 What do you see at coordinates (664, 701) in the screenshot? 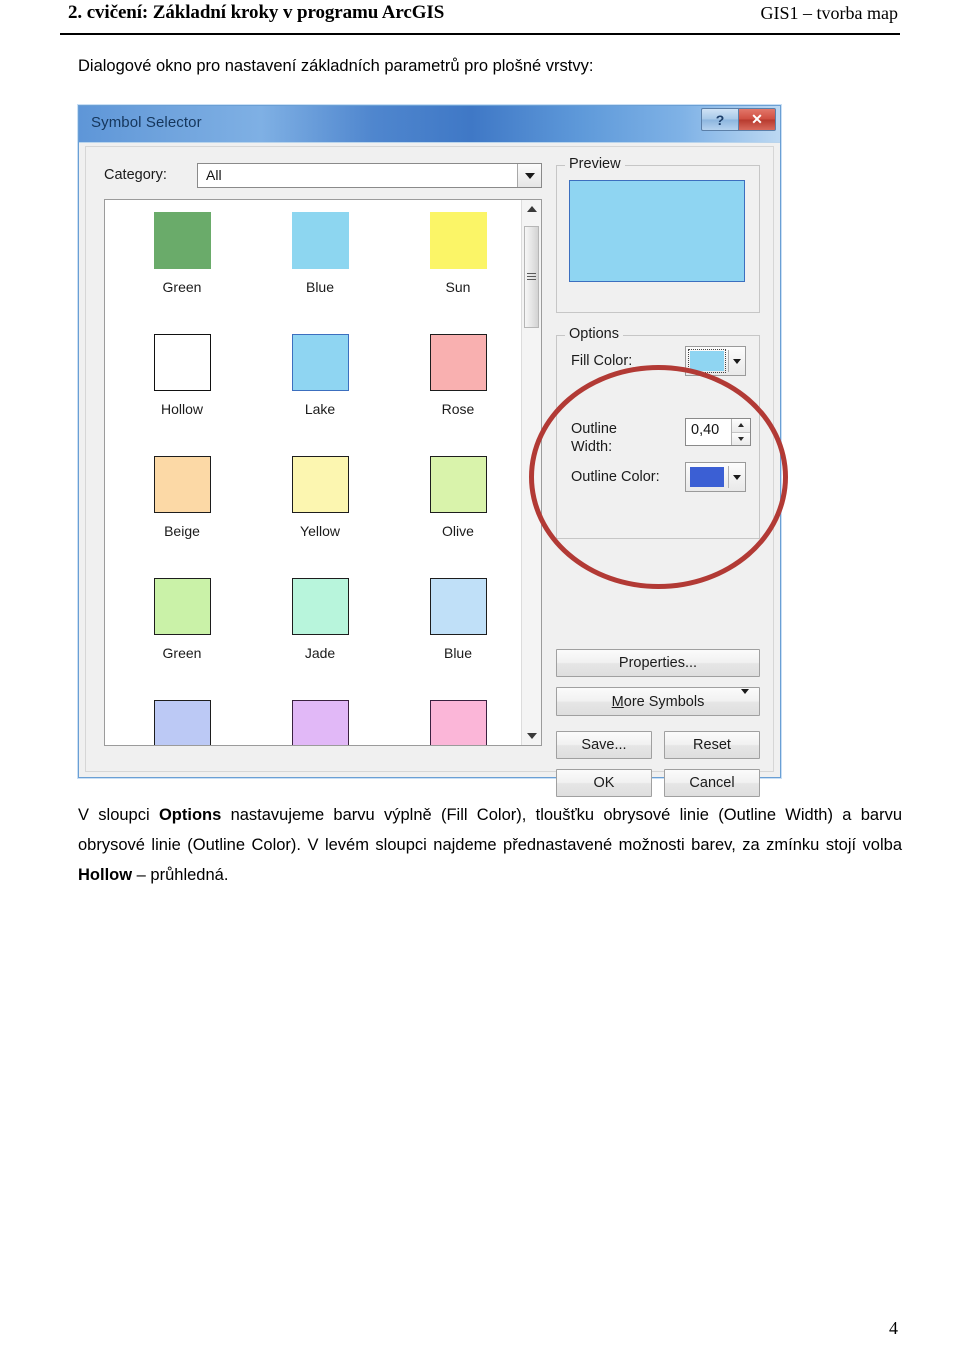
I see `more-symbols-rest: ore Symbols` at bounding box center [664, 701].